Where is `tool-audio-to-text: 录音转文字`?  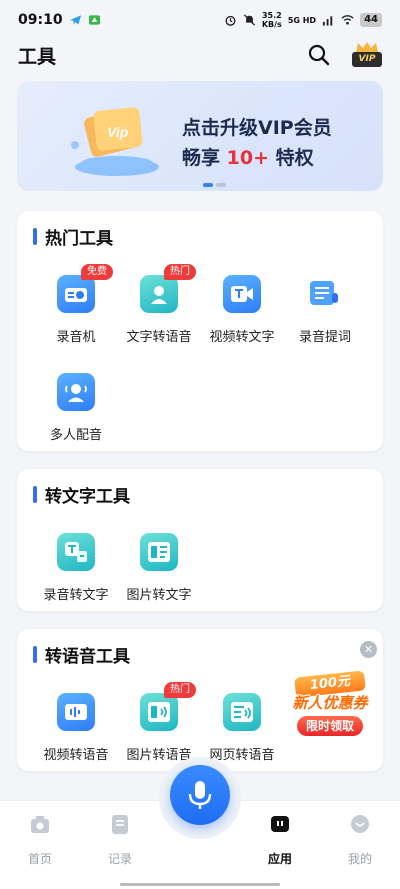 tool-audio-to-text: 录音转文字 is located at coordinates (76, 578).